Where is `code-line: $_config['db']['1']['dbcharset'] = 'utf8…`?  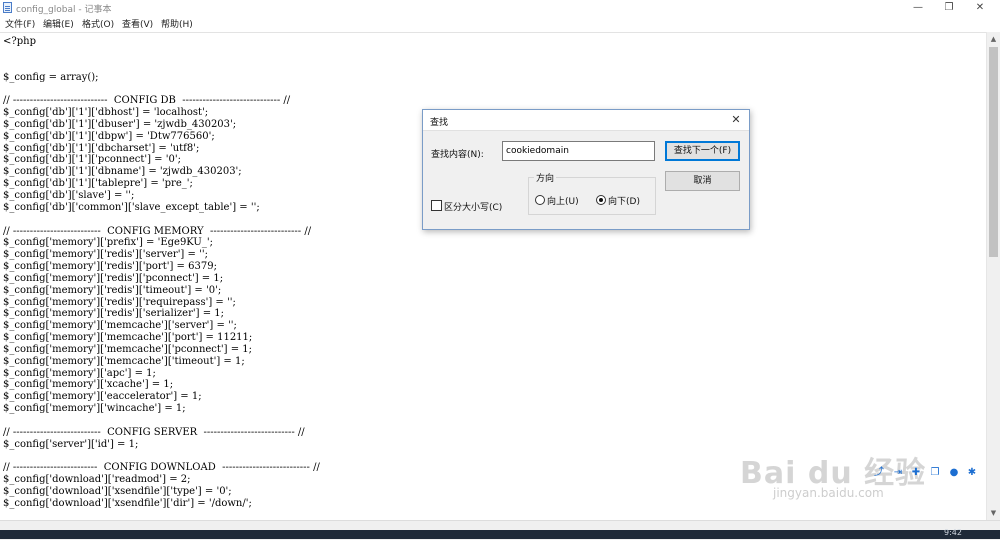
code-line: $_config['db']['1']['dbcharset'] = 'utf8… is located at coordinates (101, 148).